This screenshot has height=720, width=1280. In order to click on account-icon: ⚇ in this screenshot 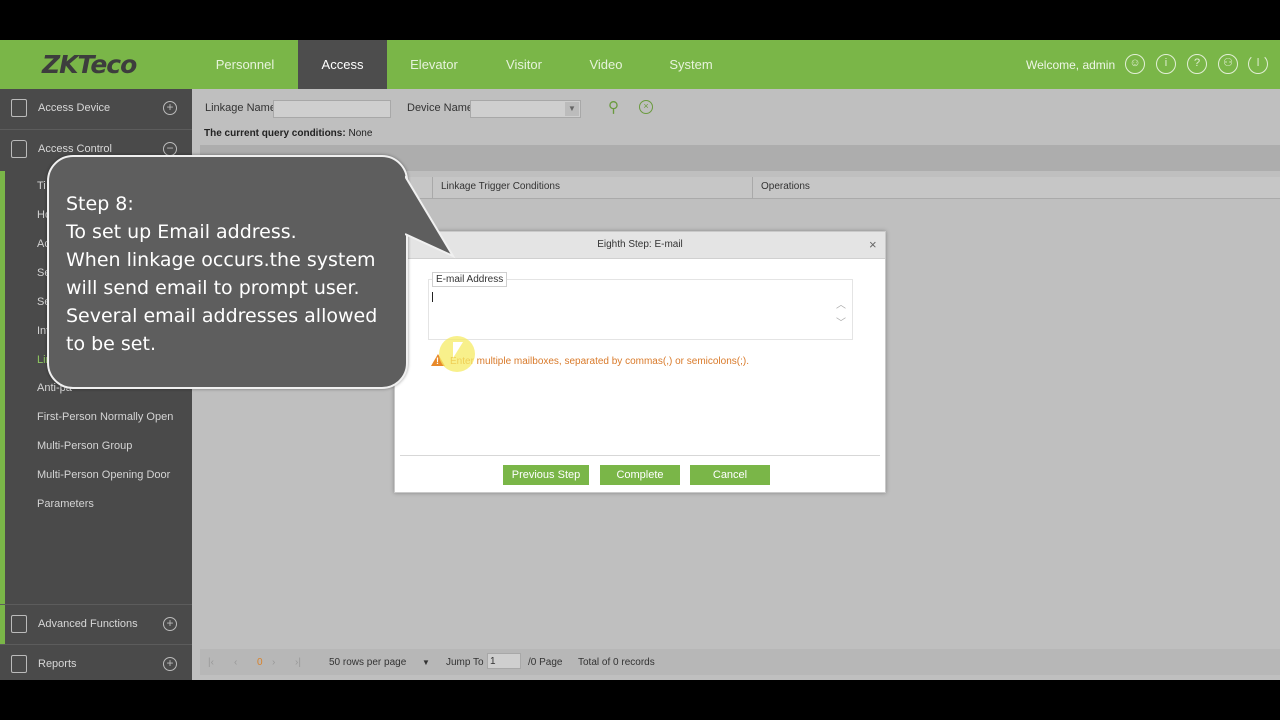, I will do `click(1228, 64)`.